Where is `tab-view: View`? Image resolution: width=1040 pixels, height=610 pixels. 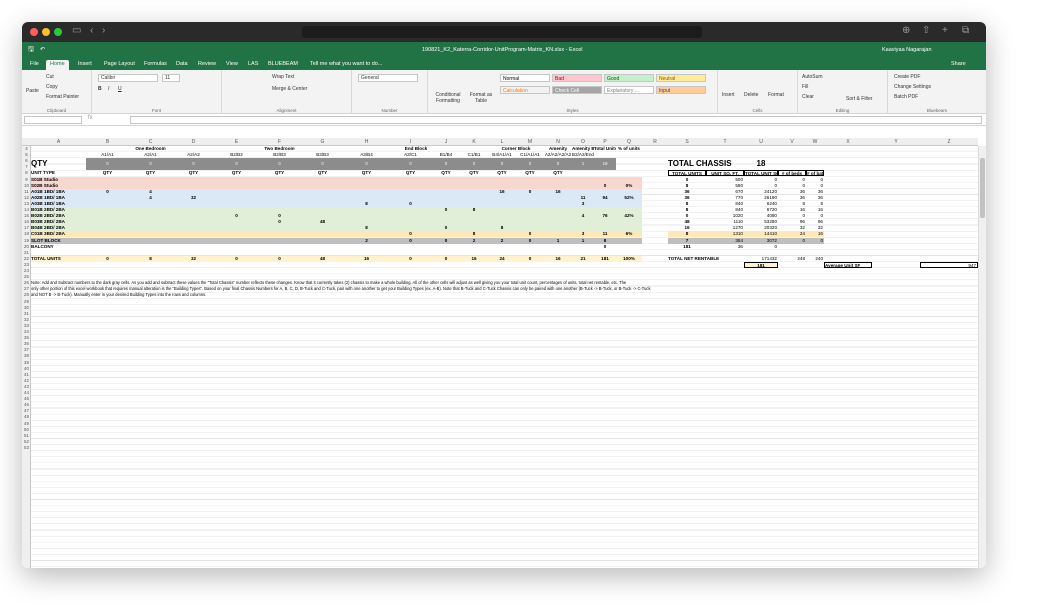
tab-view: View is located at coordinates (232, 64).